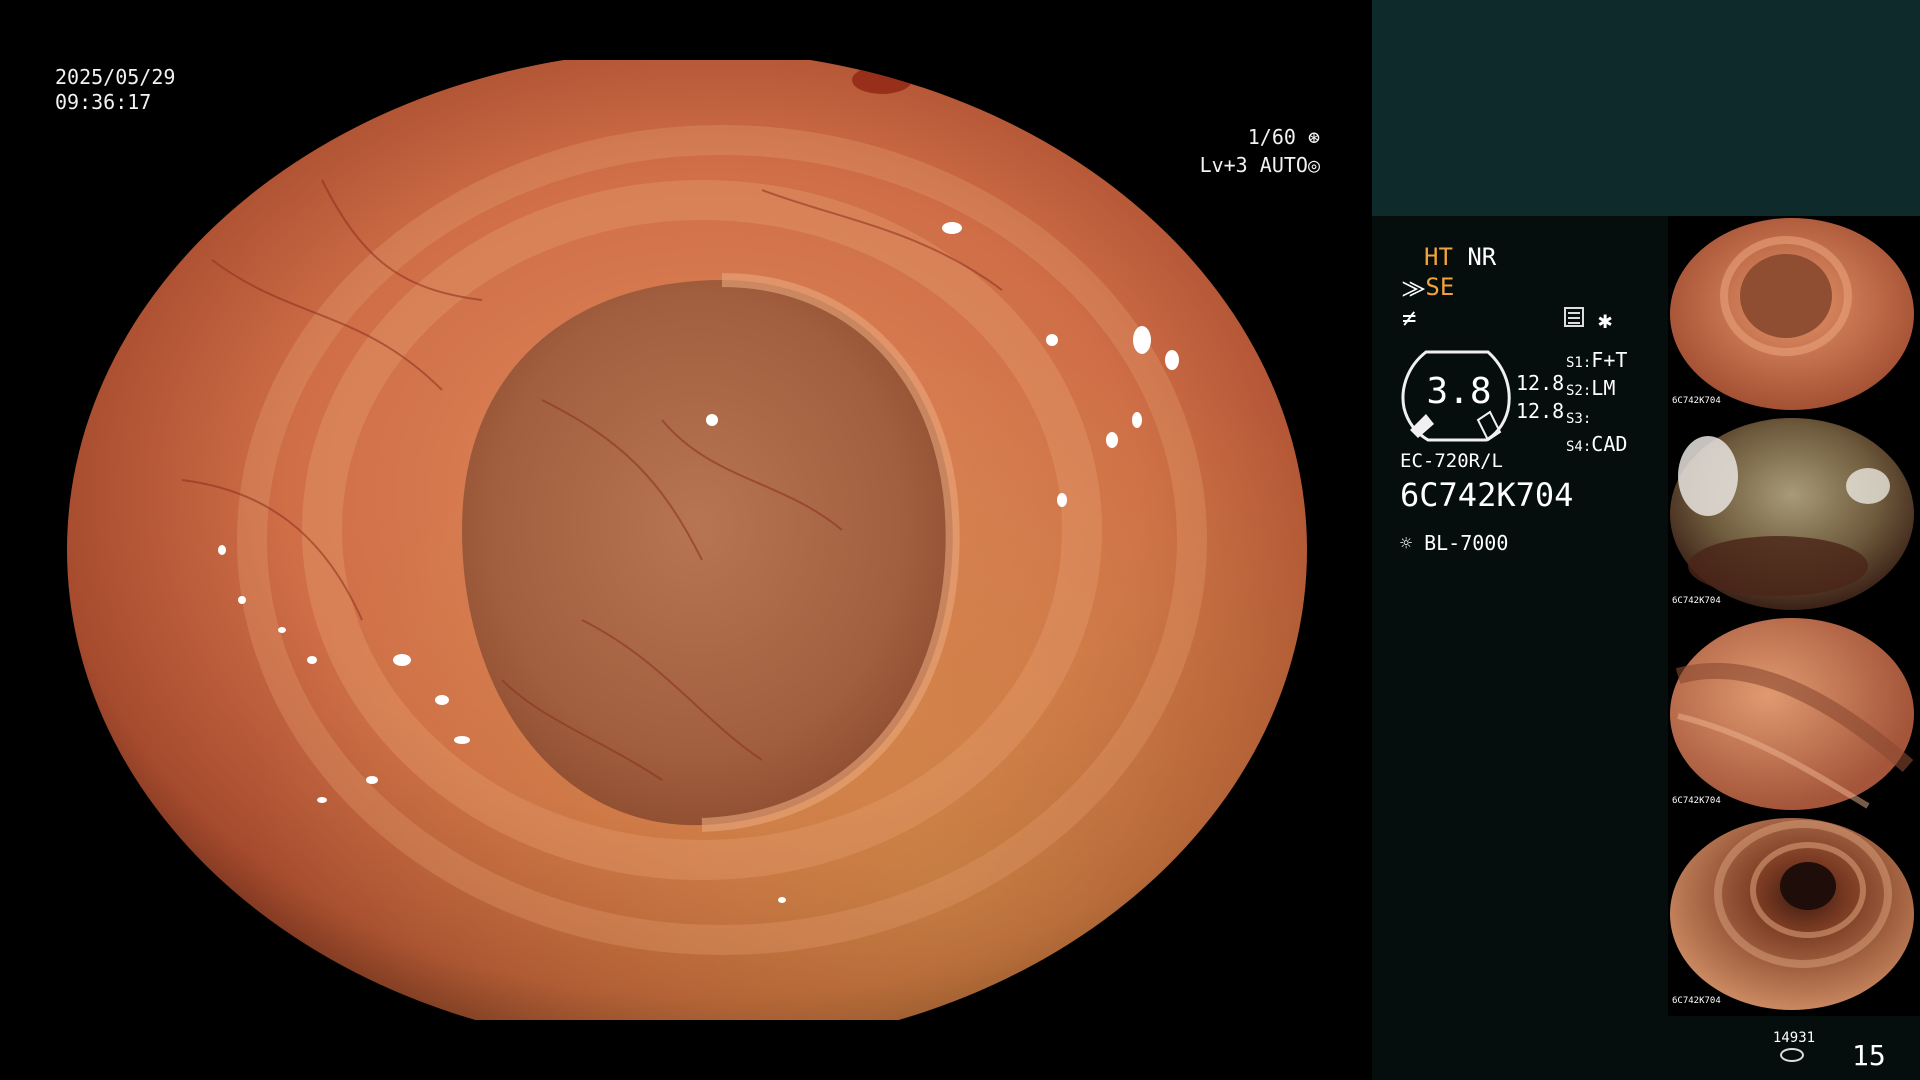 The width and height of the screenshot is (1920, 1080). Describe the element at coordinates (1540, 383) in the screenshot. I see `value-1: 12.8` at that location.